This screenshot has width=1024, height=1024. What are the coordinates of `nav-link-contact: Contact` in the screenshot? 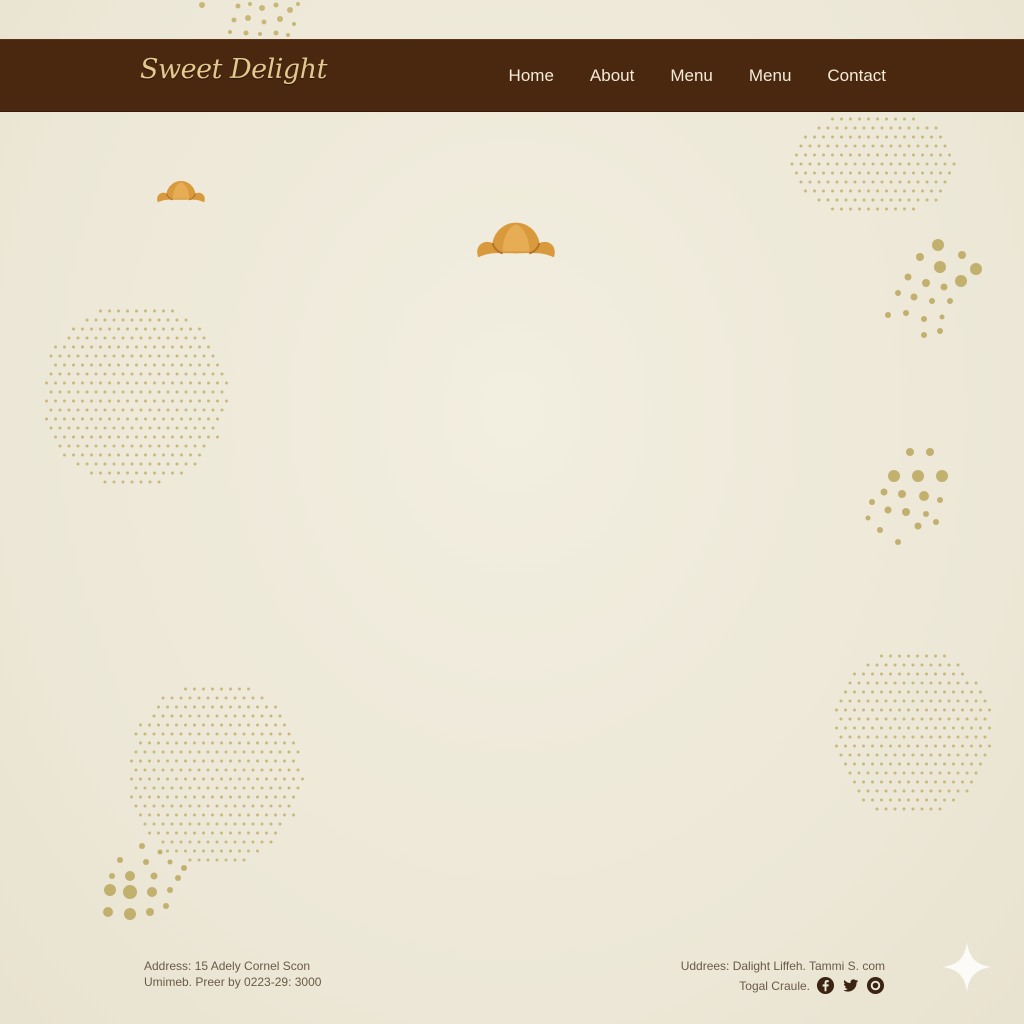 It's located at (856, 76).